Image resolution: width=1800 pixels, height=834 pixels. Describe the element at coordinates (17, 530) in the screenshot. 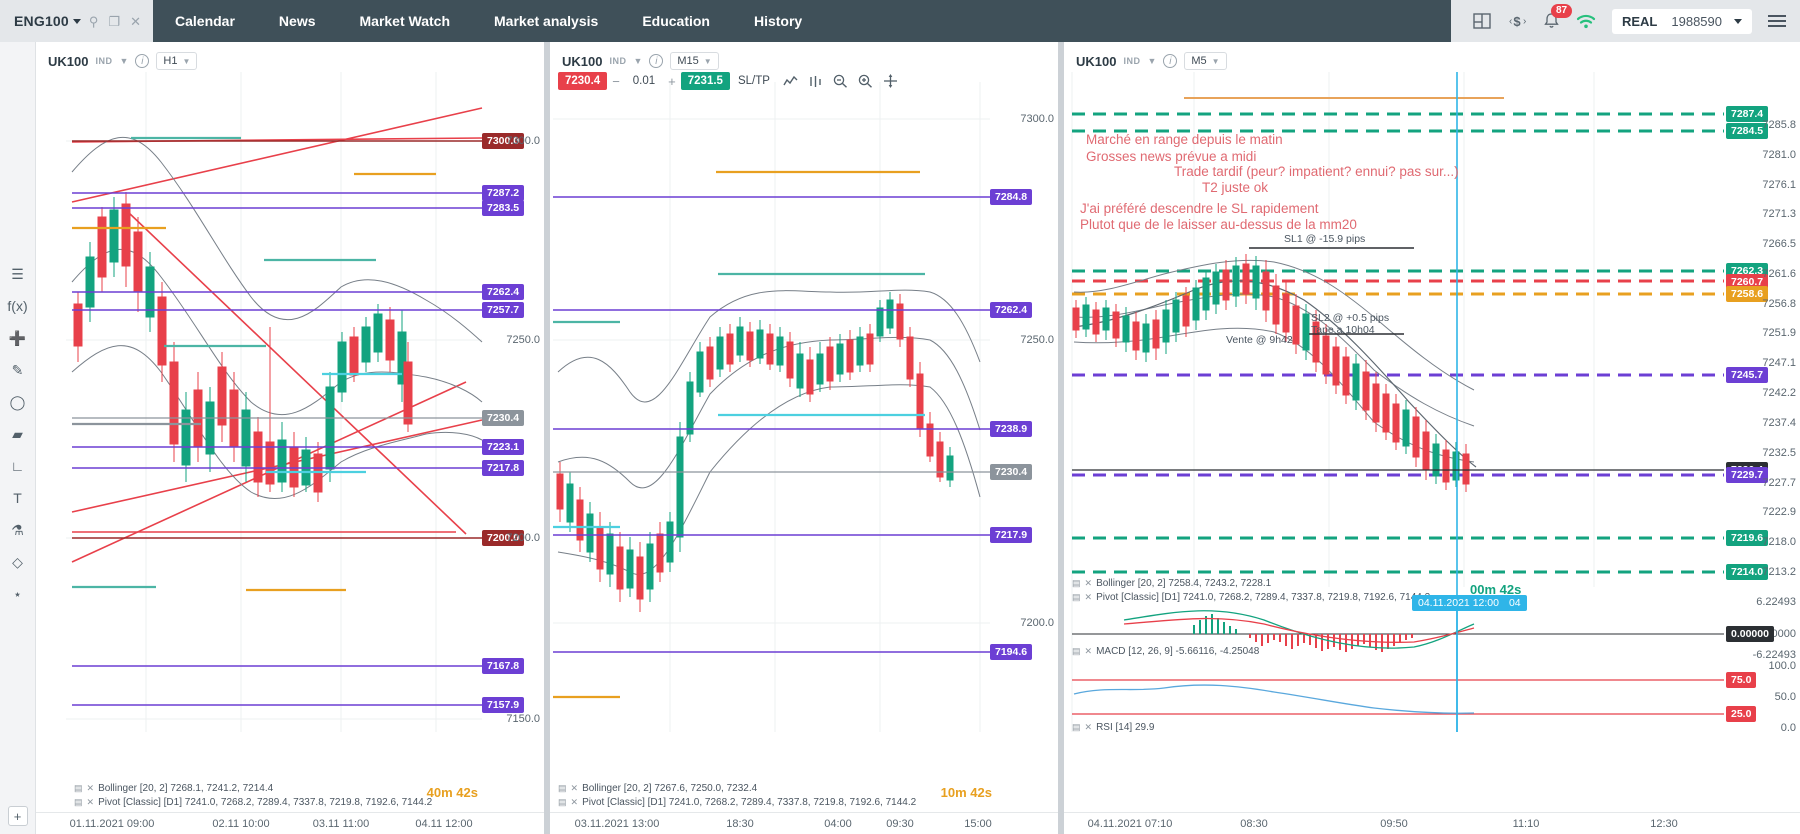

I see `fib-icon: ⚗` at that location.